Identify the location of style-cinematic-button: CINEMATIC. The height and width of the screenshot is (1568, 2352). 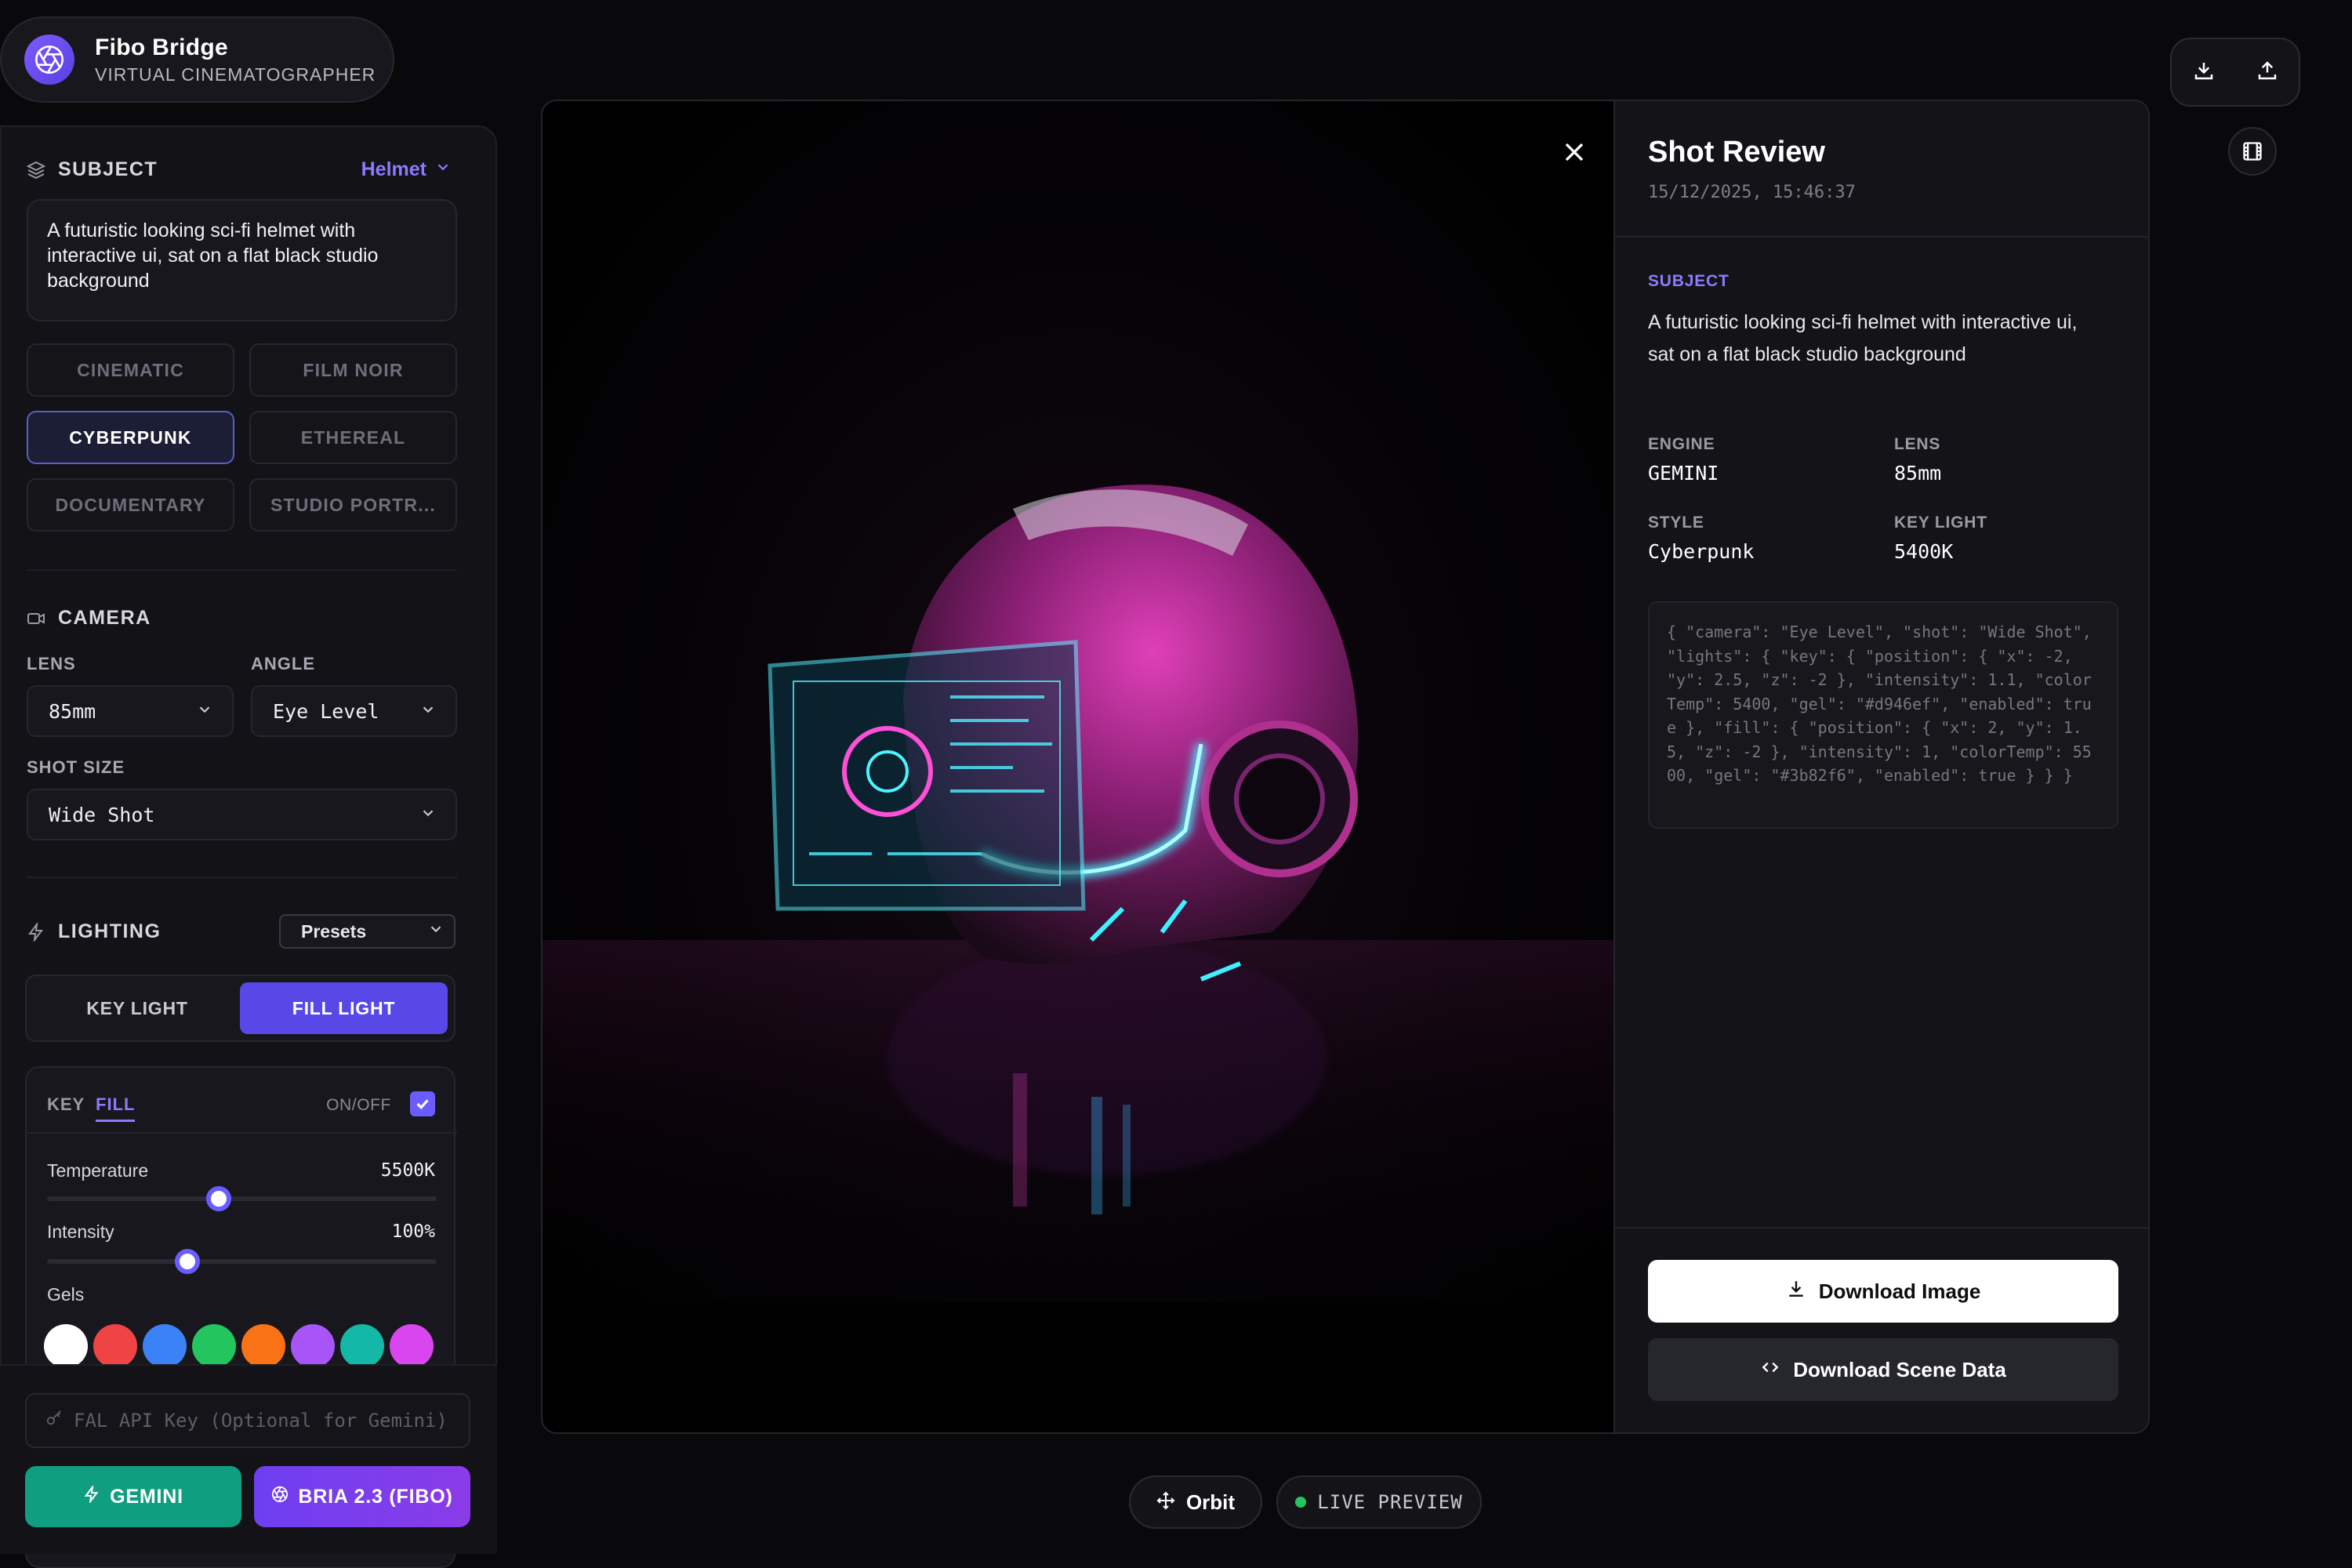
(130, 370).